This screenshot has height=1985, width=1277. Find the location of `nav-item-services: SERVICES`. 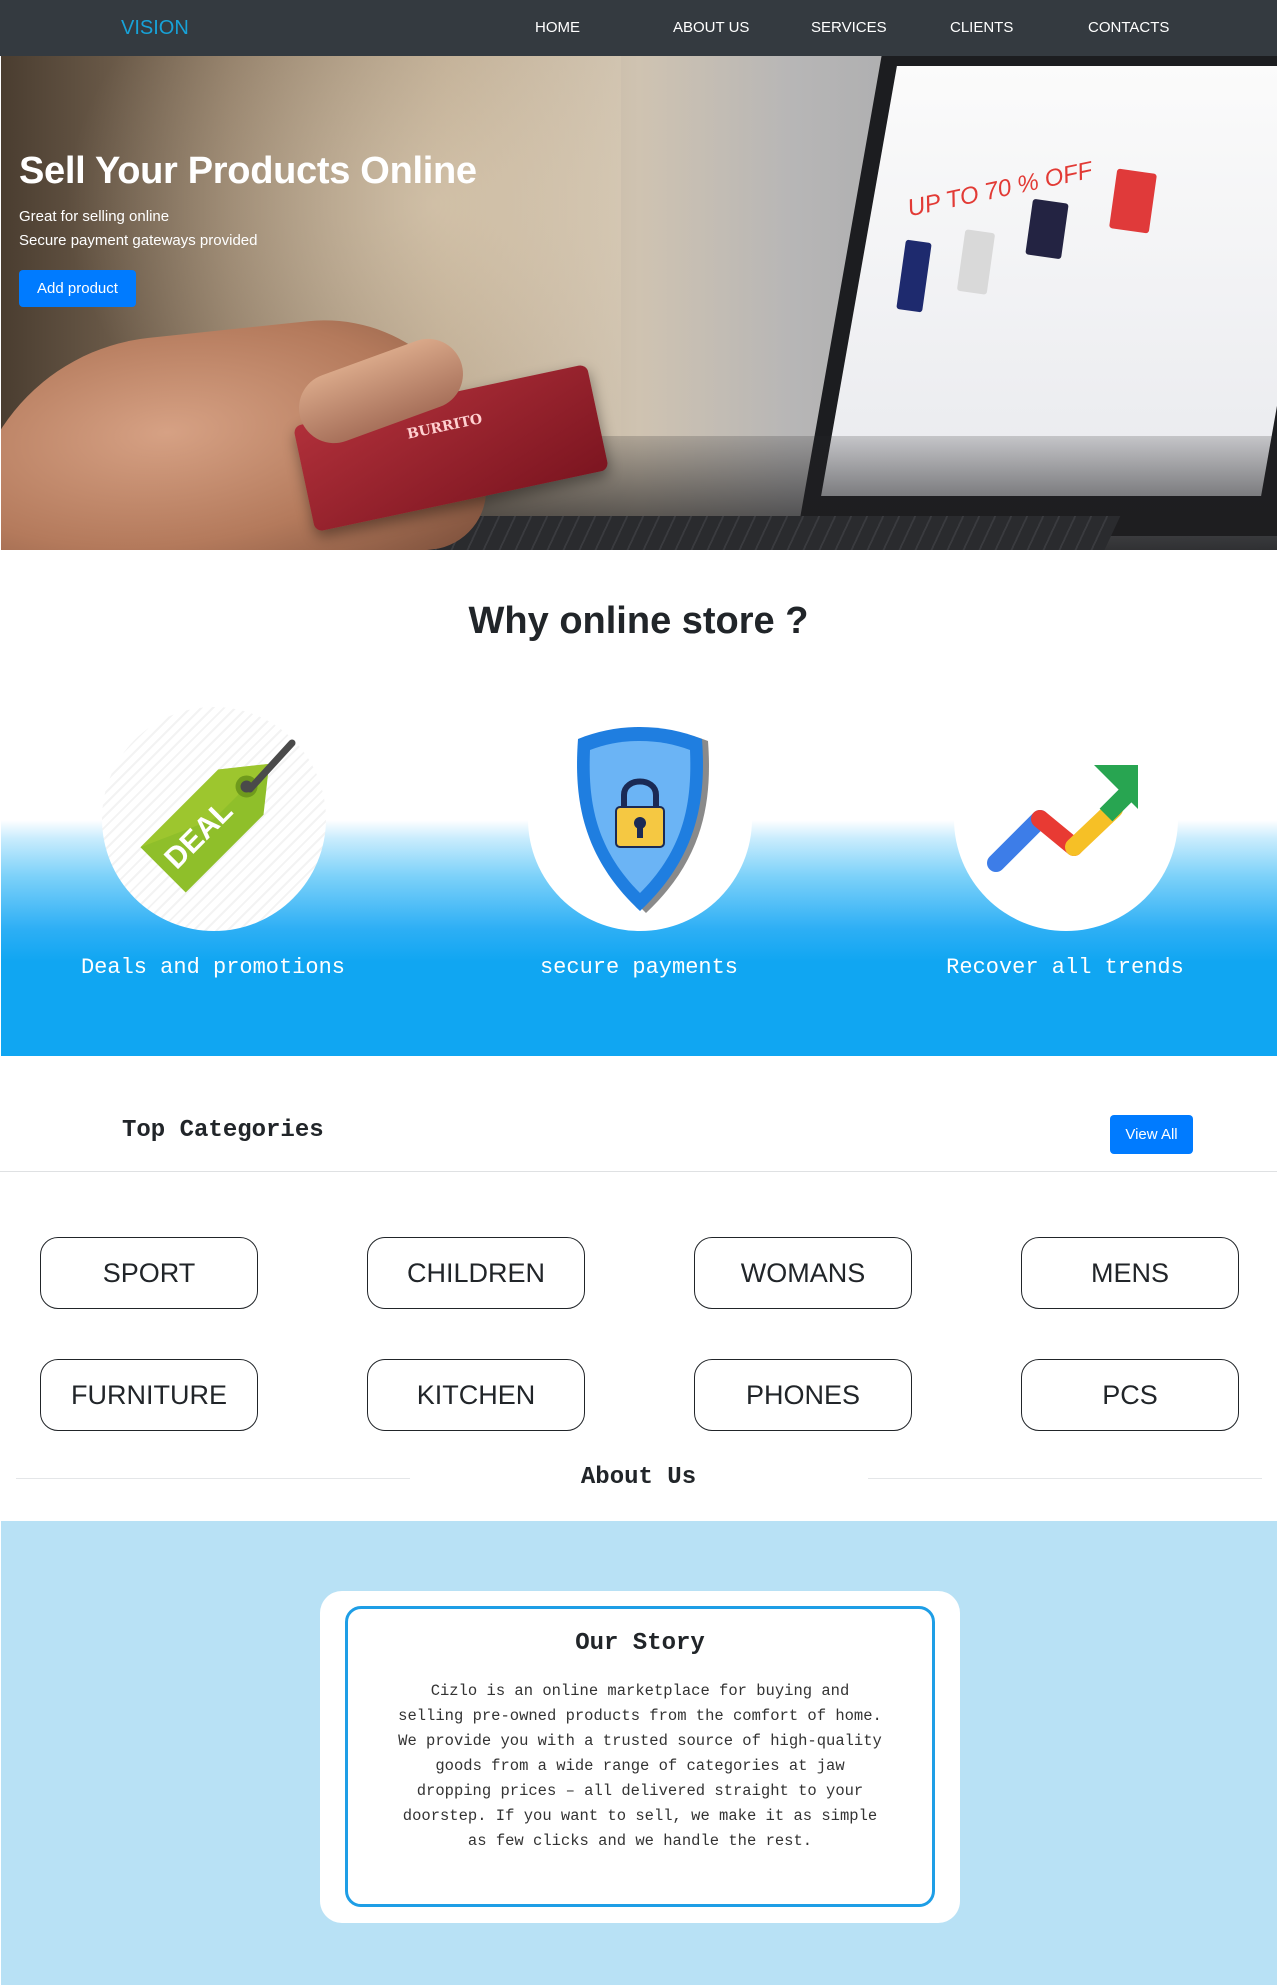

nav-item-services: SERVICES is located at coordinates (849, 27).